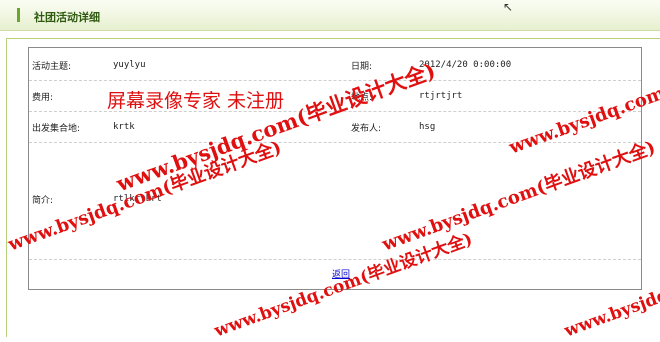 The width and height of the screenshot is (660, 342). Describe the element at coordinates (43, 98) in the screenshot. I see `fee-label: 费用:` at that location.